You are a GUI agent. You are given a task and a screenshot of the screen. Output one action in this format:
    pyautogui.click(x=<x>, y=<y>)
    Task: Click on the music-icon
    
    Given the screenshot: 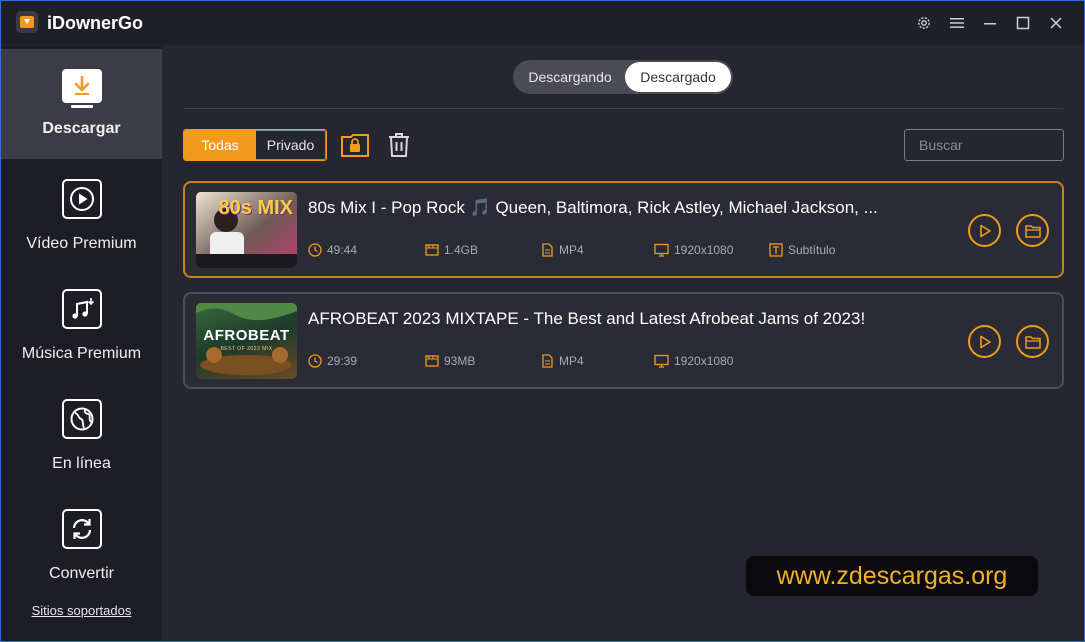 What is the action you would take?
    pyautogui.click(x=81, y=309)
    